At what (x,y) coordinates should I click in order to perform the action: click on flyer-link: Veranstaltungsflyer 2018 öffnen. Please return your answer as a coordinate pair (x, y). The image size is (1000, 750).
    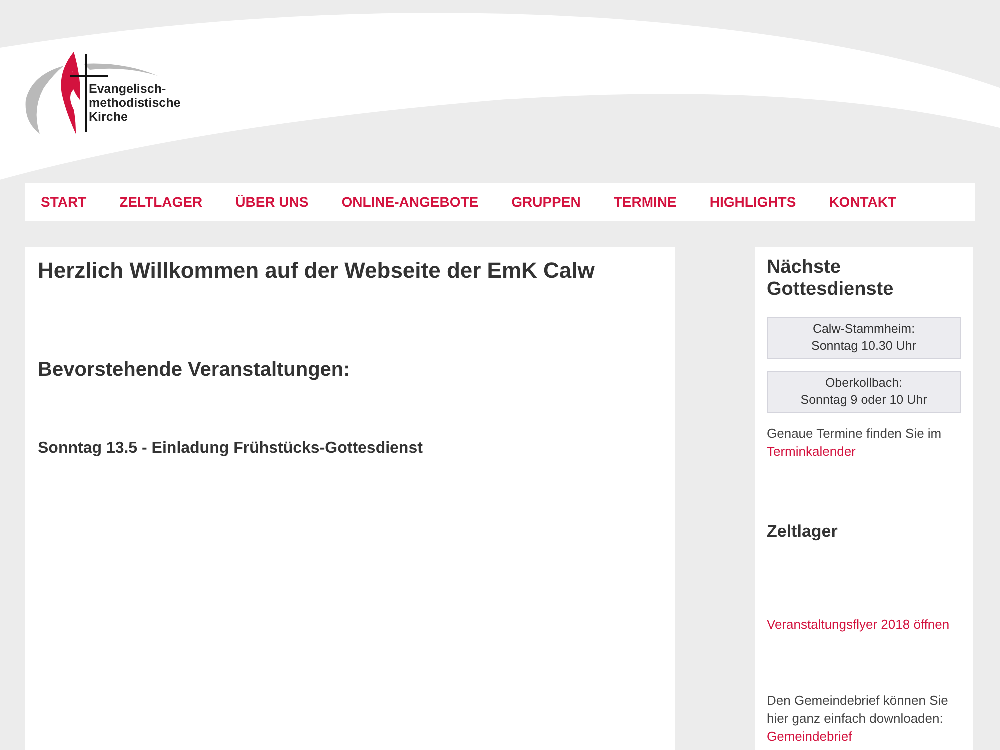
    Looking at the image, I should click on (864, 624).